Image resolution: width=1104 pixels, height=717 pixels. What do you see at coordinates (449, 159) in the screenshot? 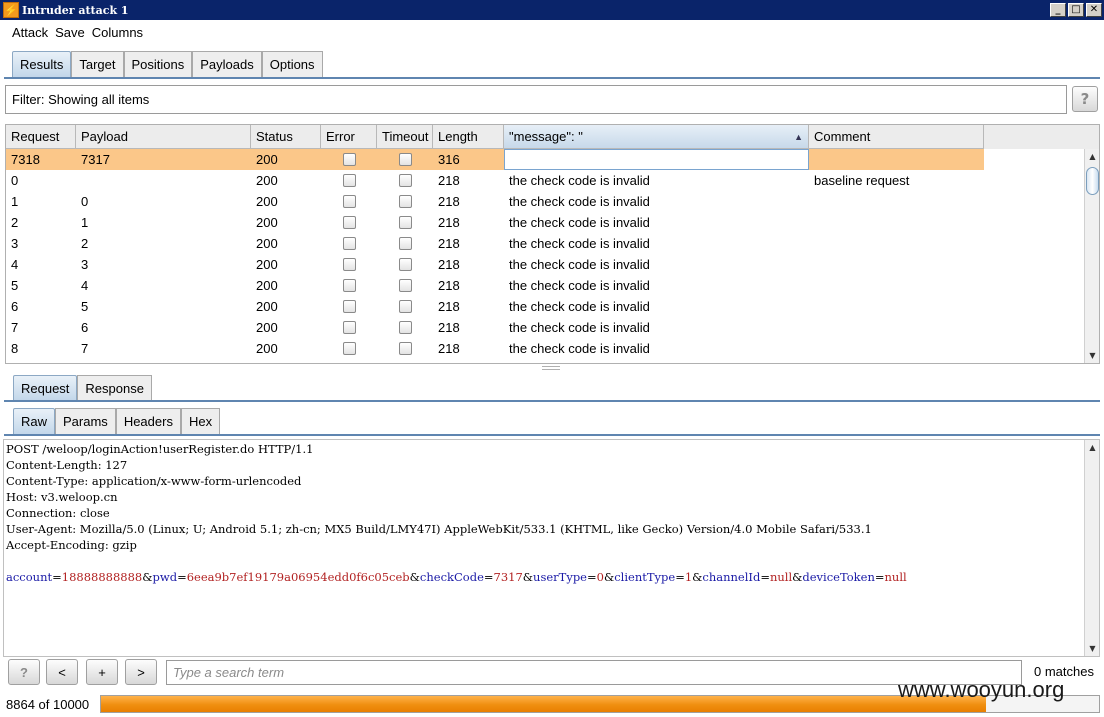
I see `cell-length: 316` at bounding box center [449, 159].